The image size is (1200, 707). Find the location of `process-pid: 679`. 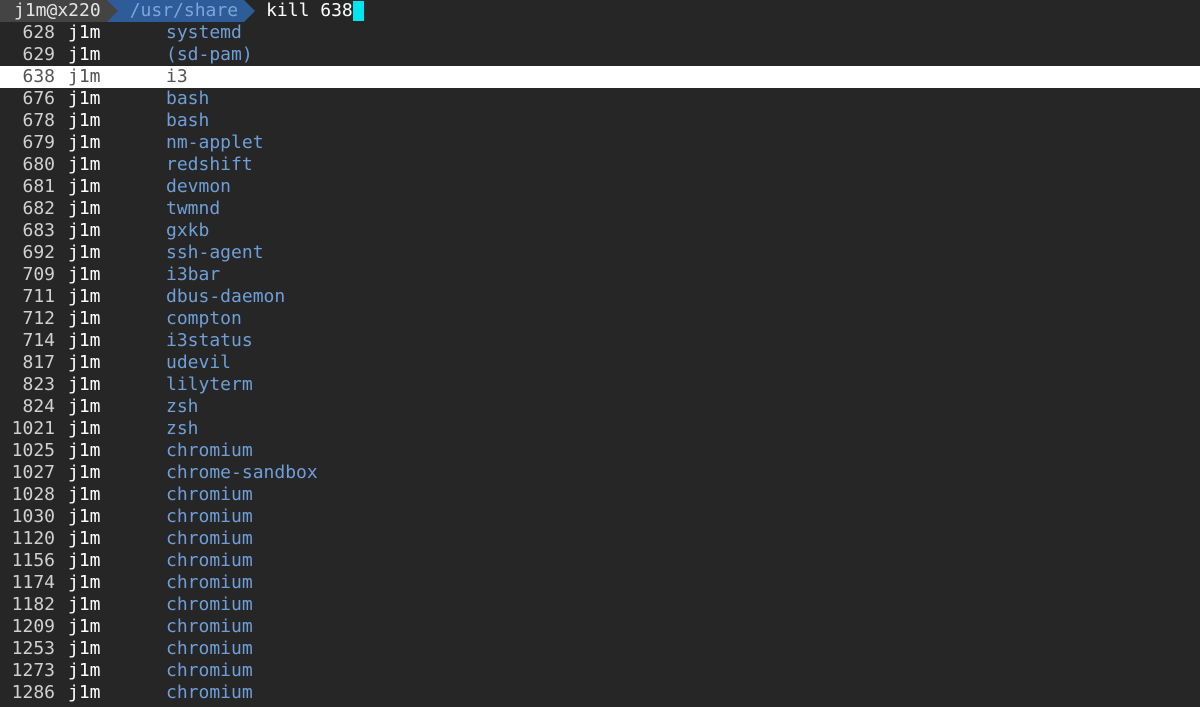

process-pid: 679 is located at coordinates (38, 142).